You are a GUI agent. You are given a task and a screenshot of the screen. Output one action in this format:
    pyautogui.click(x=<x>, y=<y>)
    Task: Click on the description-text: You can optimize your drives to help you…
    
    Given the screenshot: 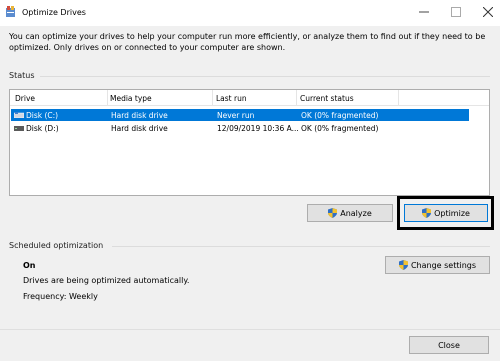 What is the action you would take?
    pyautogui.click(x=247, y=42)
    